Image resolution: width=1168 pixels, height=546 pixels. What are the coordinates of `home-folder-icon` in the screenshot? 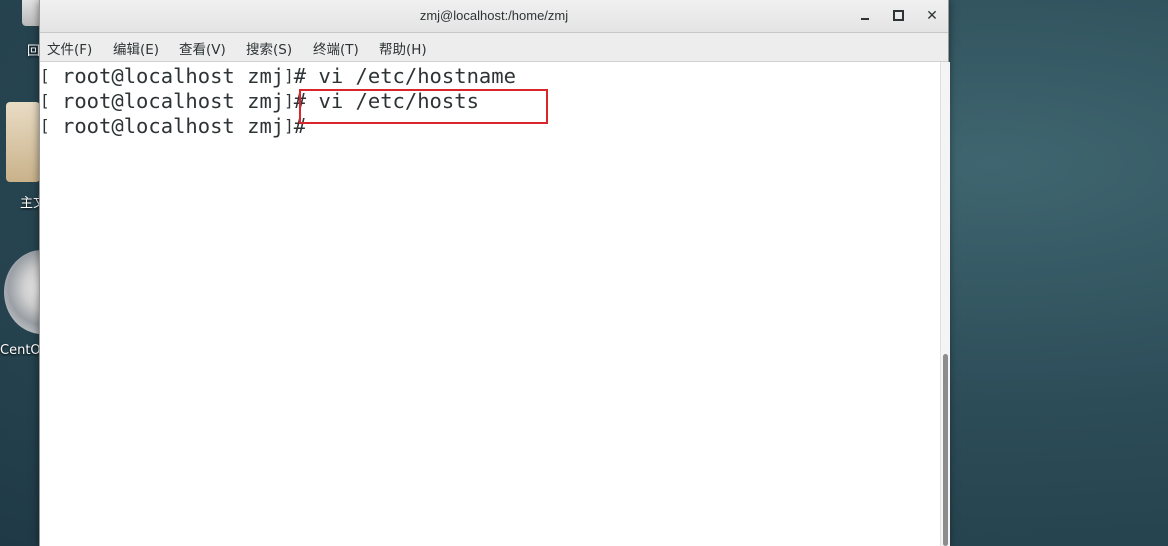 It's located at (23, 142).